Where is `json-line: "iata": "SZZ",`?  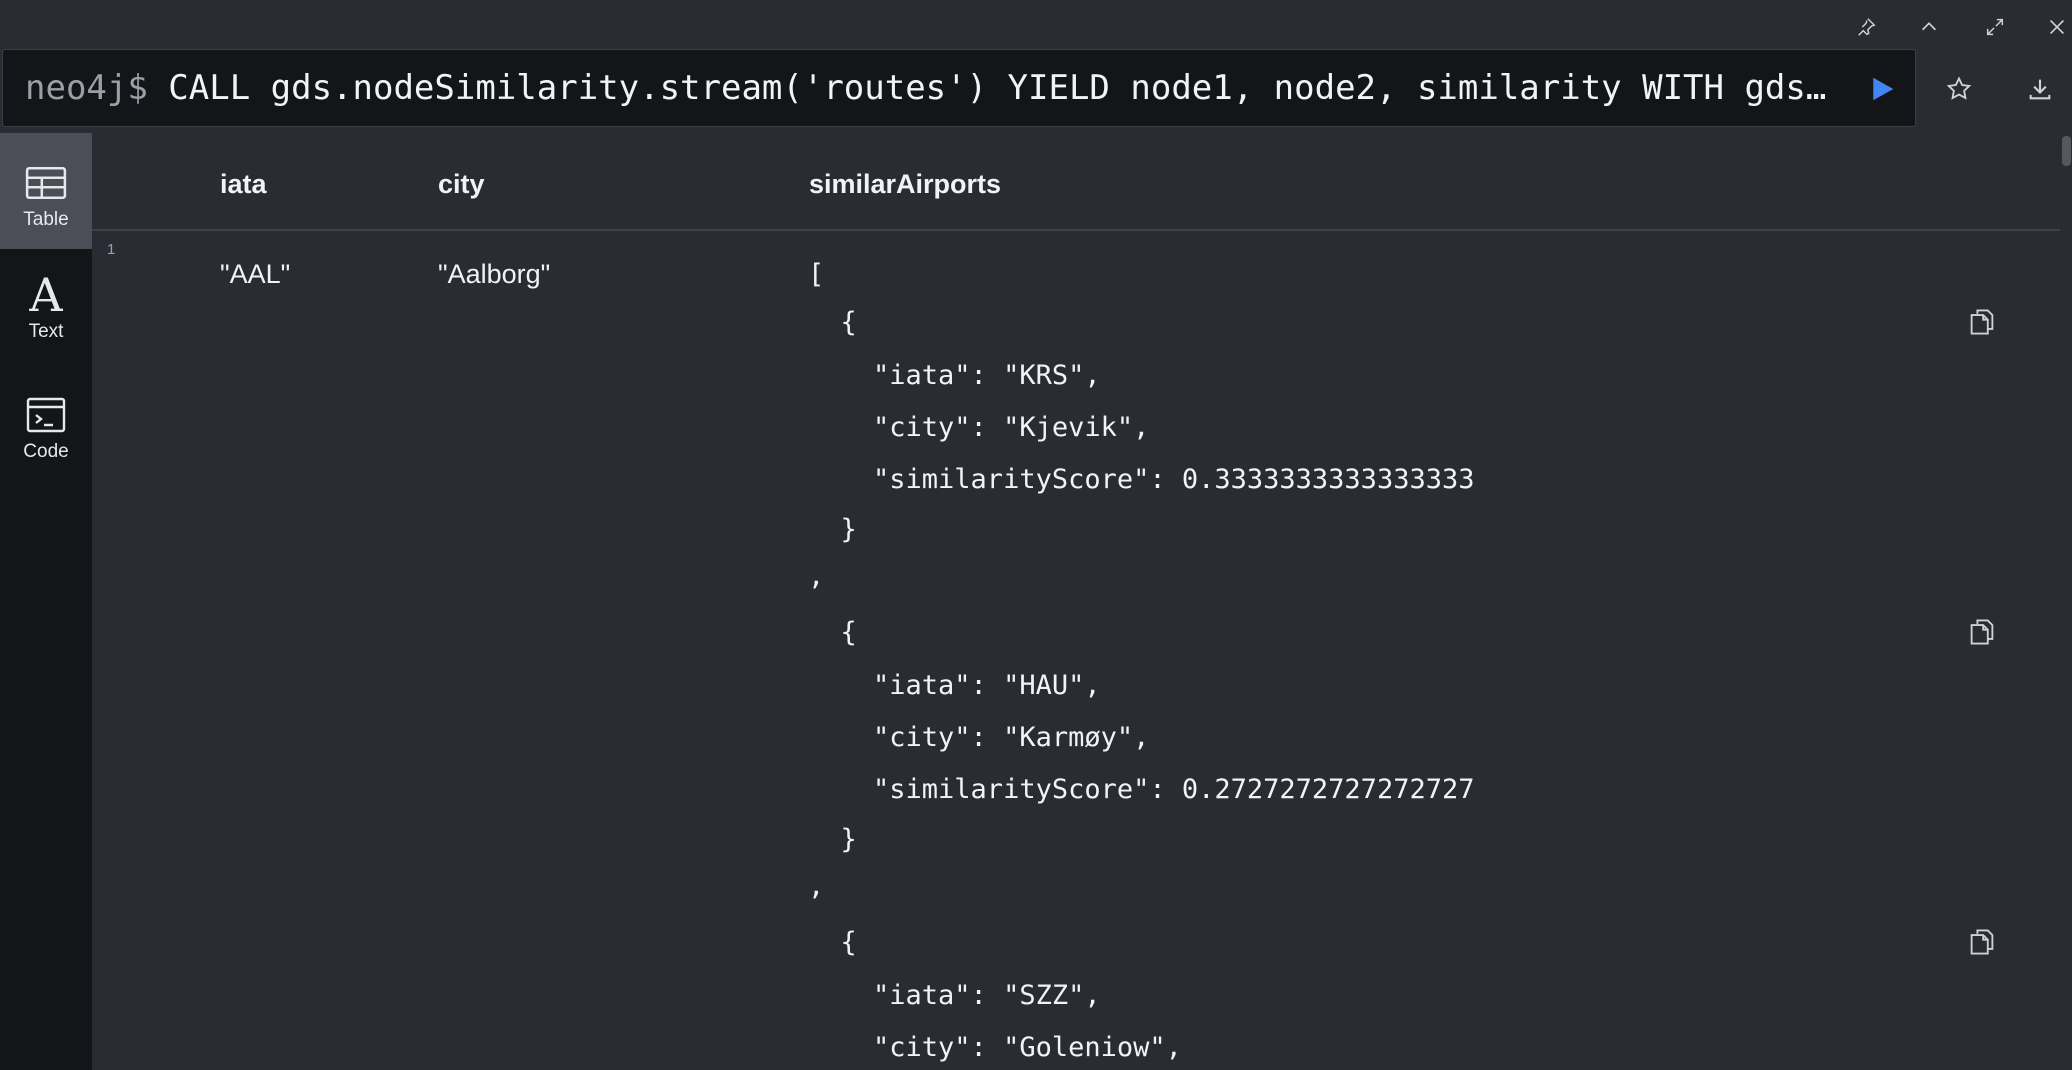 json-line: "iata": "SZZ", is located at coordinates (954, 995).